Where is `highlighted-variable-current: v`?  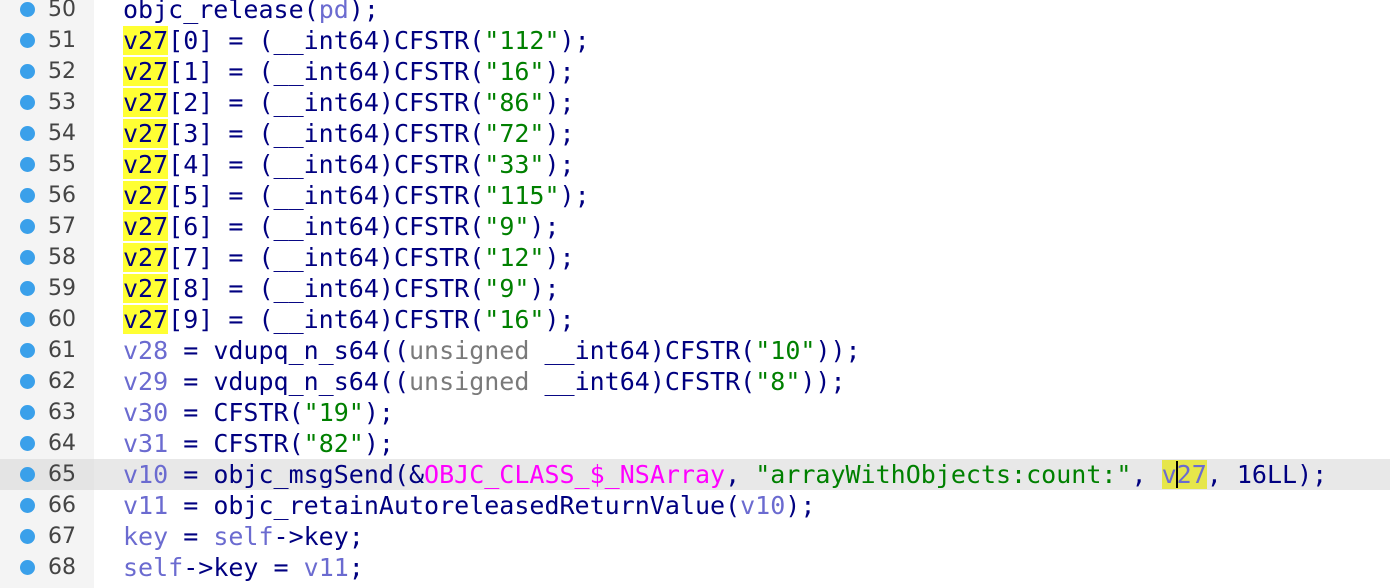
highlighted-variable-current: v is located at coordinates (1169, 474).